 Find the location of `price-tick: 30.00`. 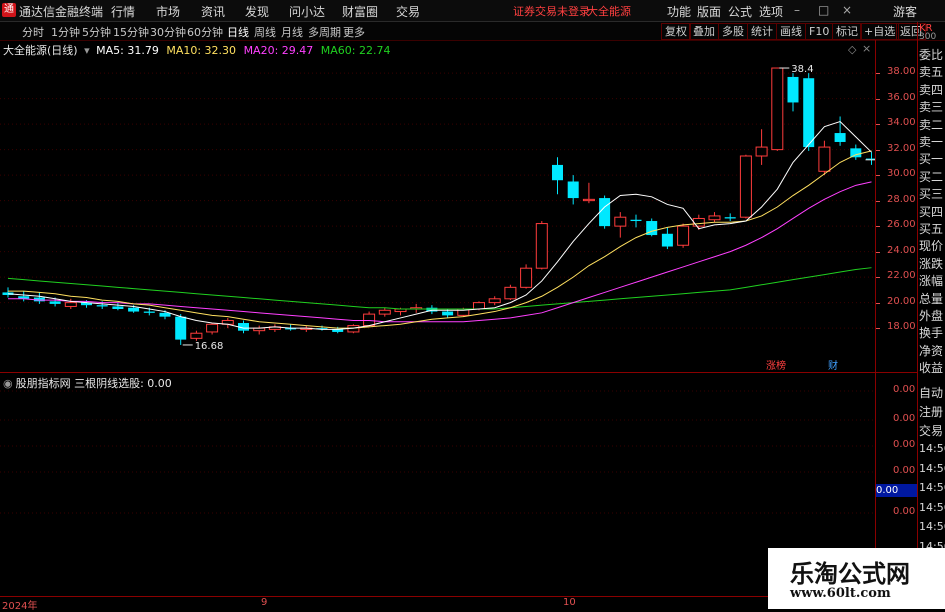

price-tick: 30.00 is located at coordinates (901, 174).